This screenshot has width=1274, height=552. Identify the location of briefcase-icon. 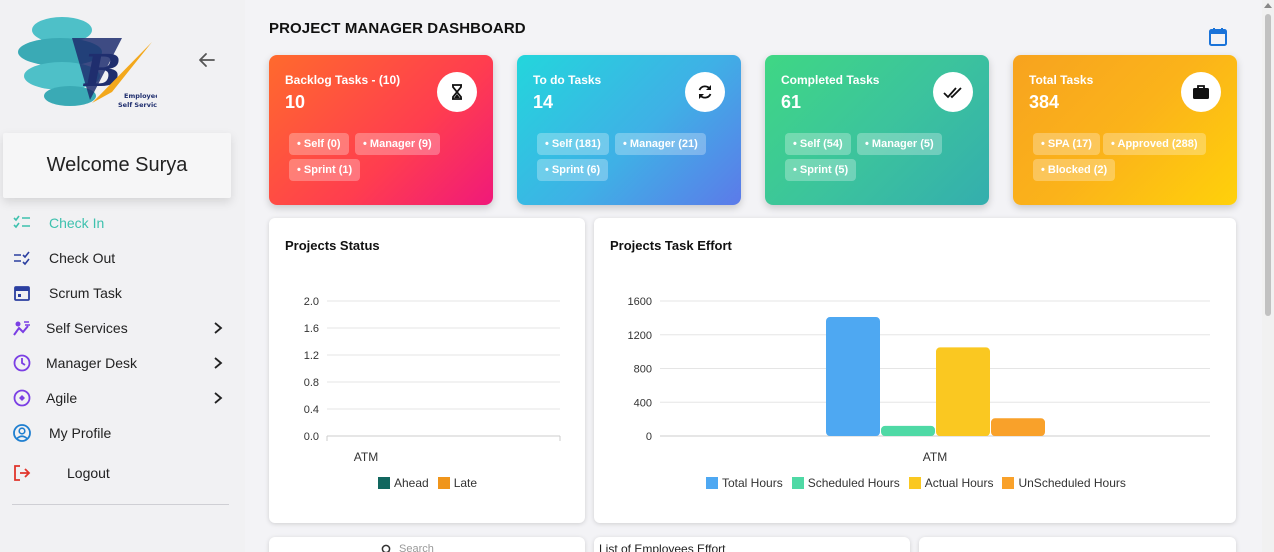
(1201, 92).